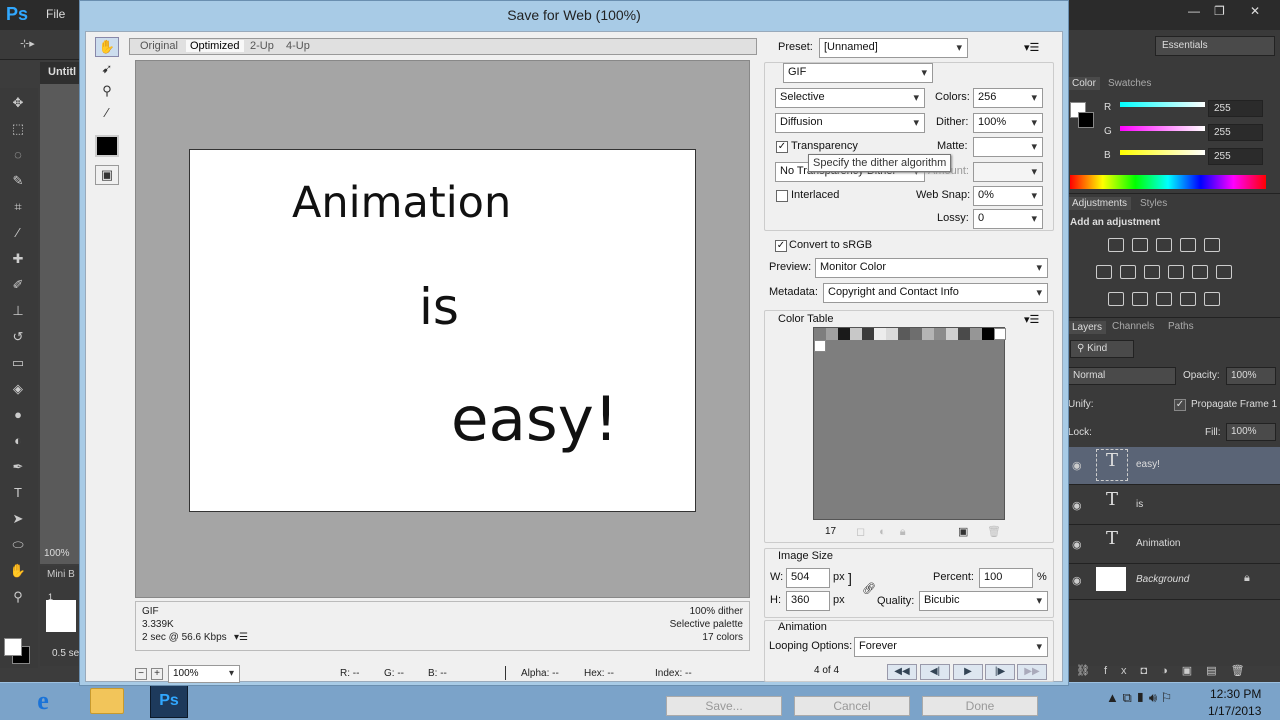 The image size is (1280, 720). I want to click on document-tab: Untitl, so click(60, 73).